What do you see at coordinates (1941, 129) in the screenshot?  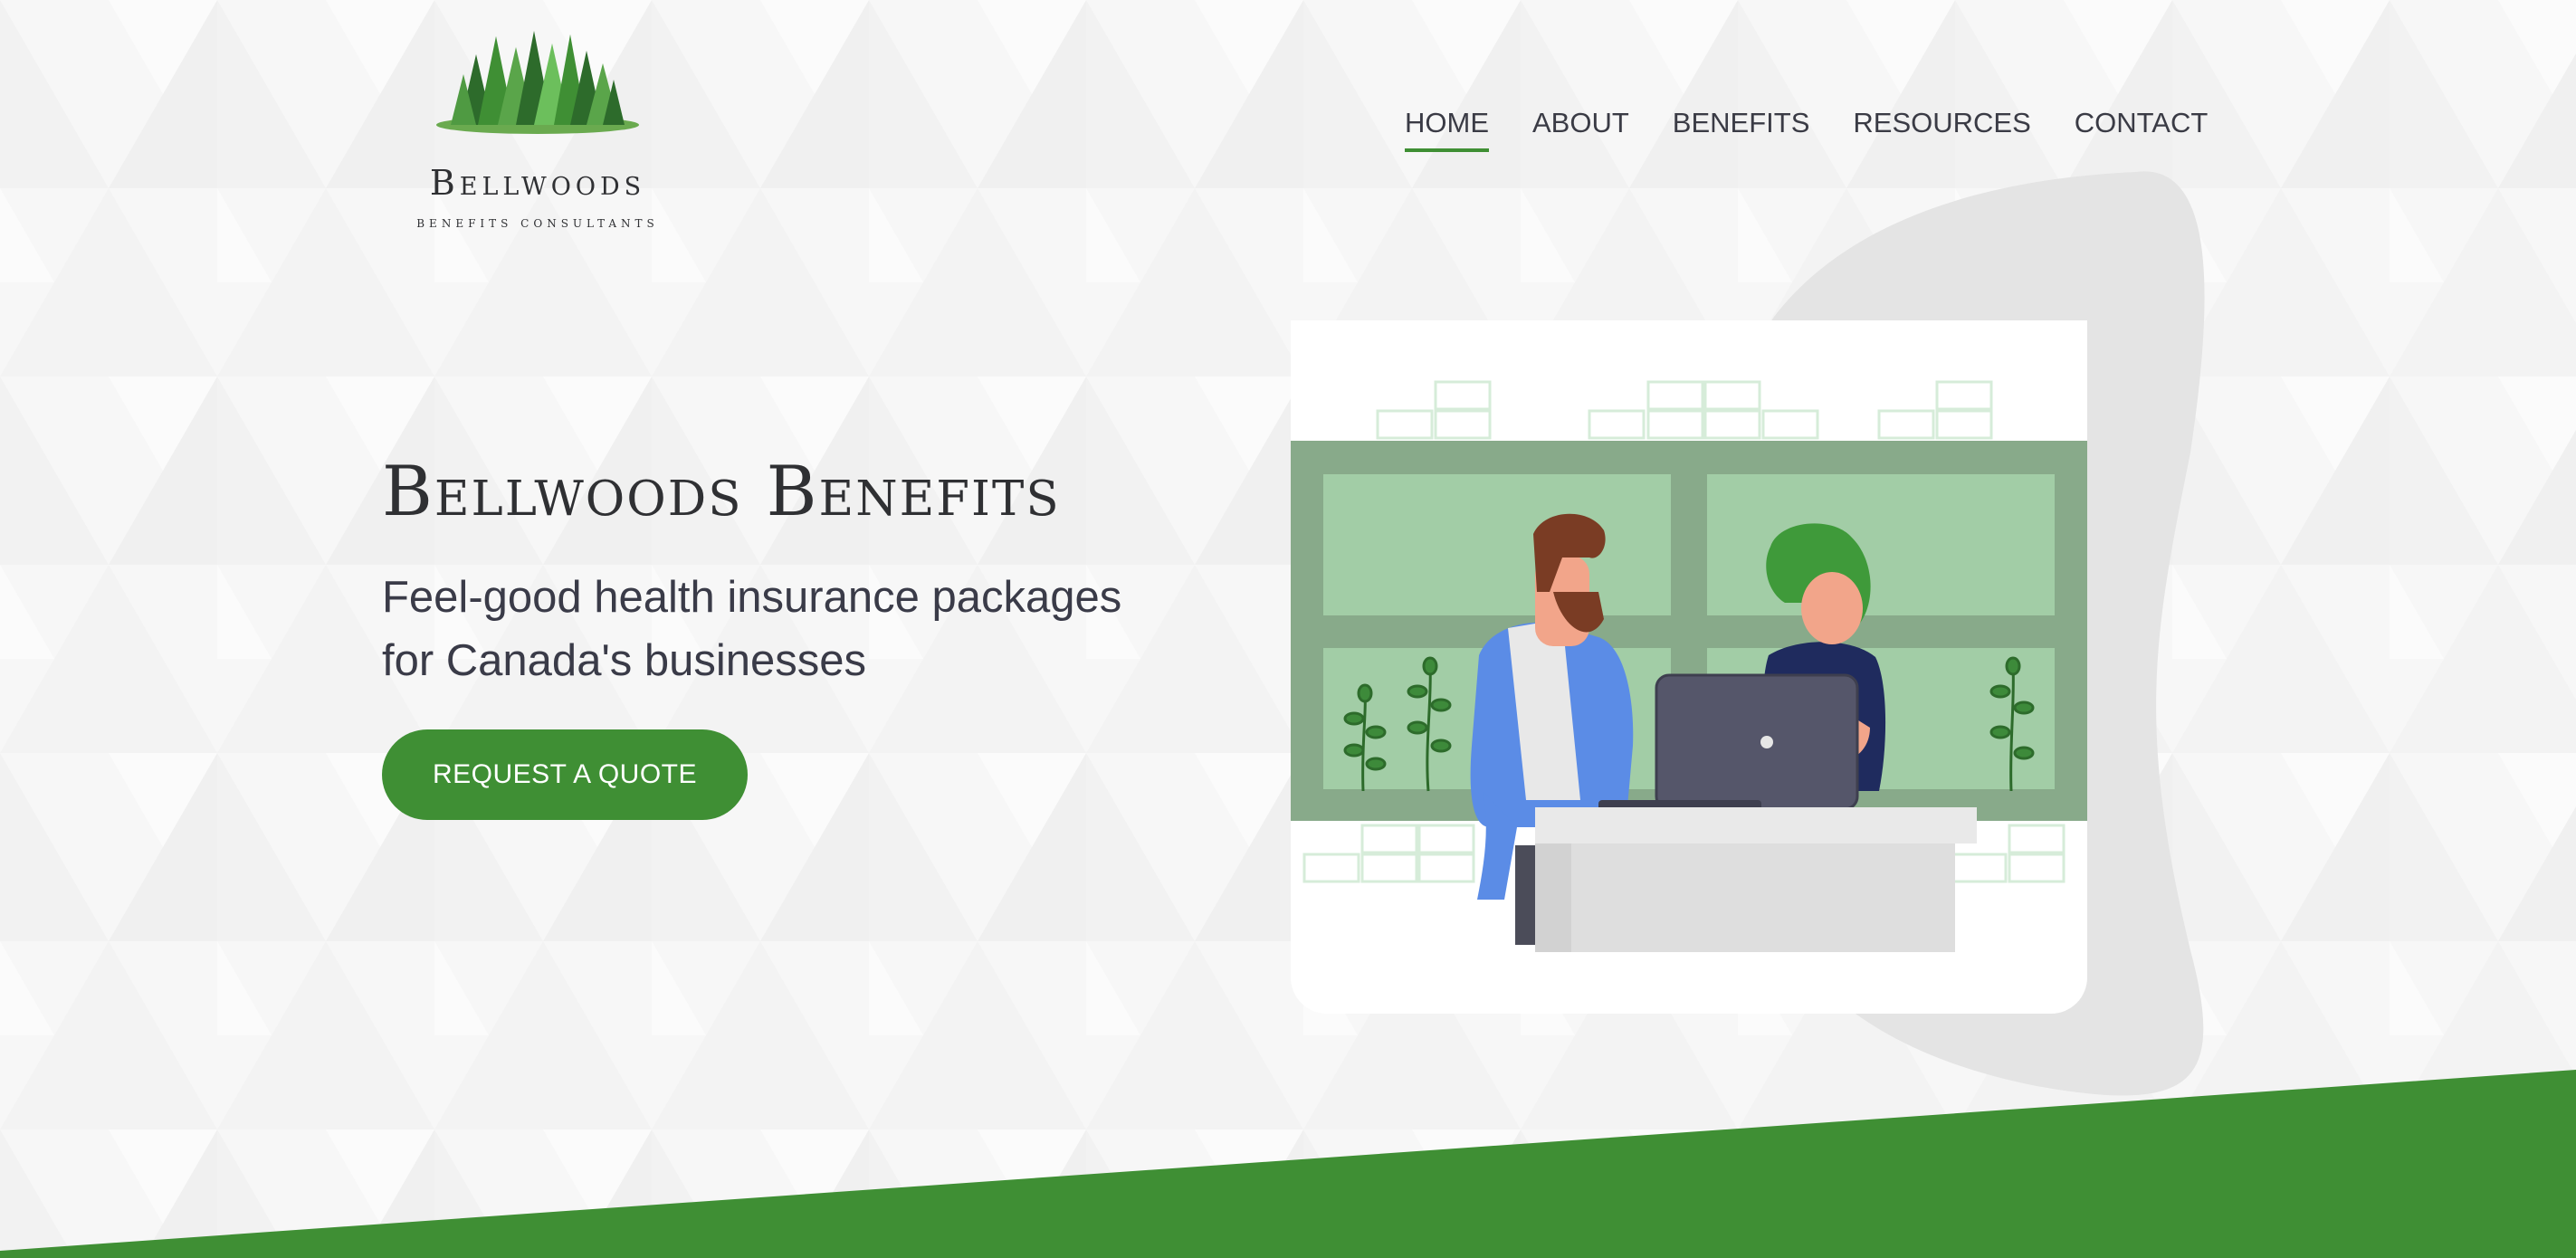 I see `nav-item-resources: RESOURCES` at bounding box center [1941, 129].